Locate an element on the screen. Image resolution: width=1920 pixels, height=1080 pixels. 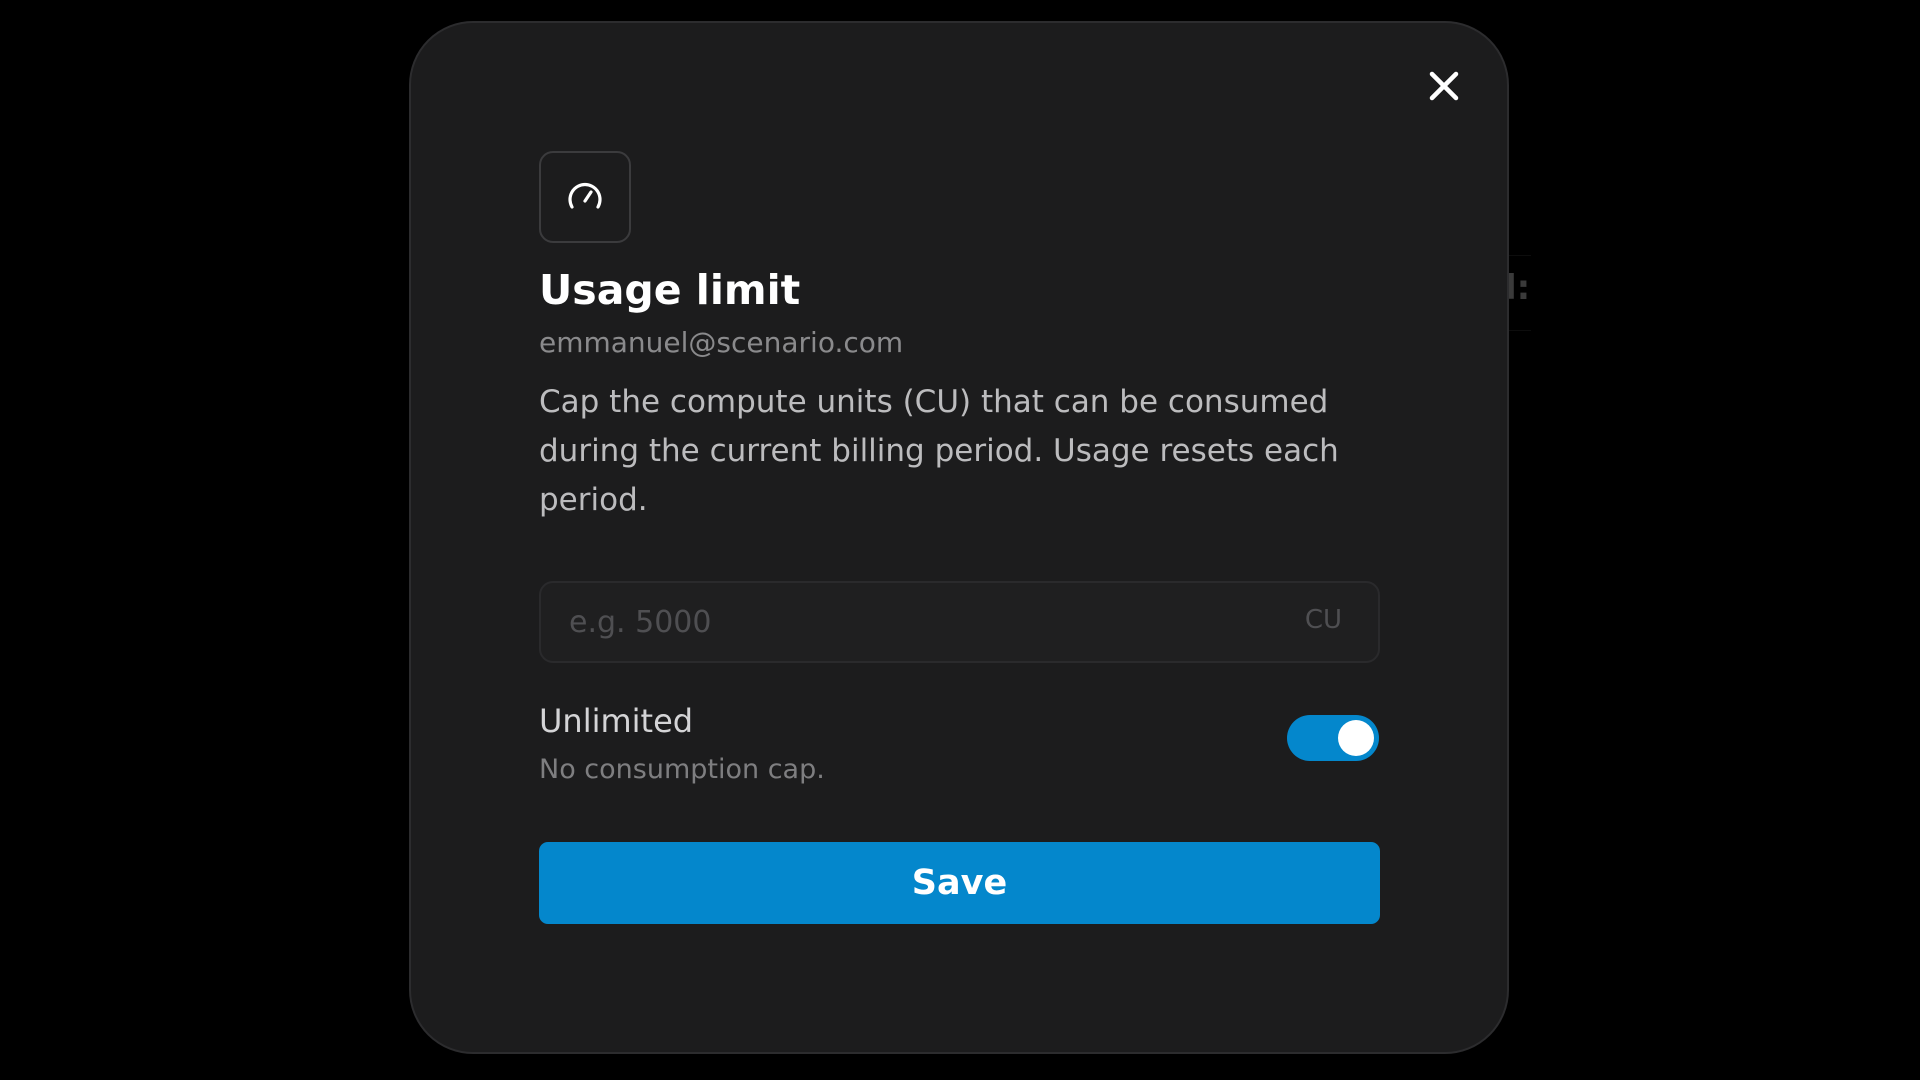
speedometer-gauge-icon is located at coordinates (585, 195).